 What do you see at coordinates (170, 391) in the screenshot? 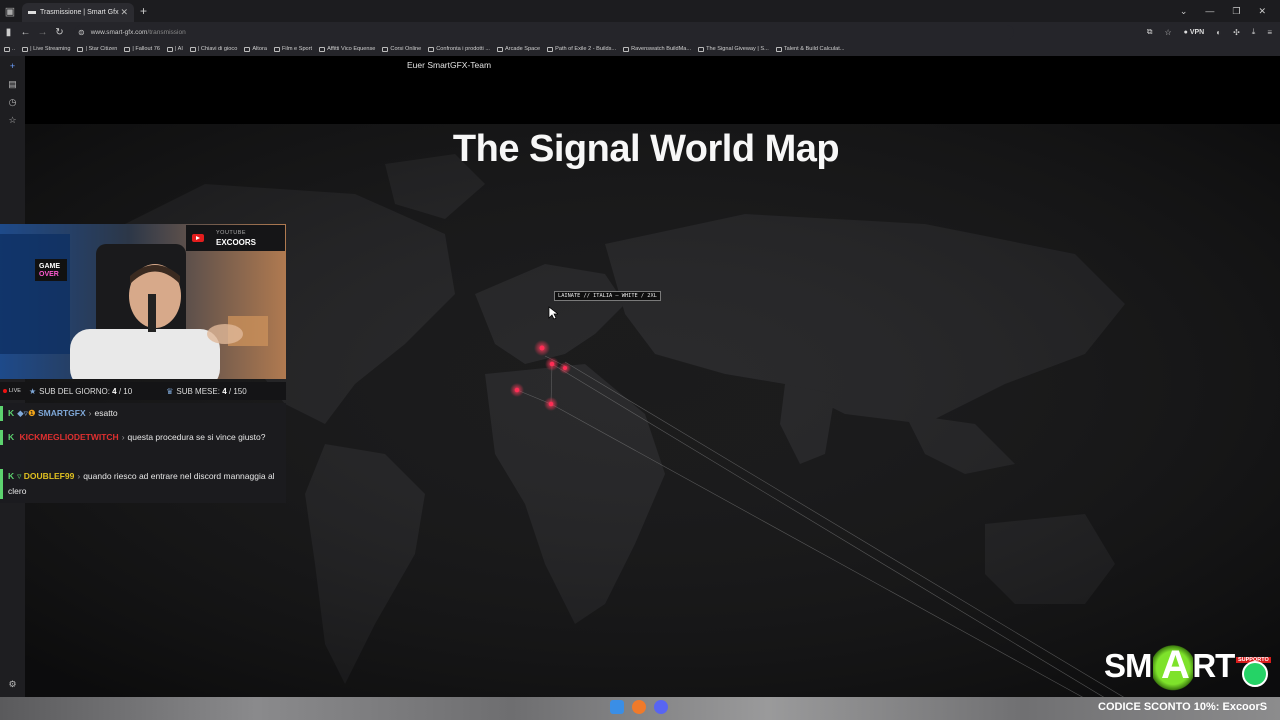
I see `crown-icon: ♛` at bounding box center [170, 391].